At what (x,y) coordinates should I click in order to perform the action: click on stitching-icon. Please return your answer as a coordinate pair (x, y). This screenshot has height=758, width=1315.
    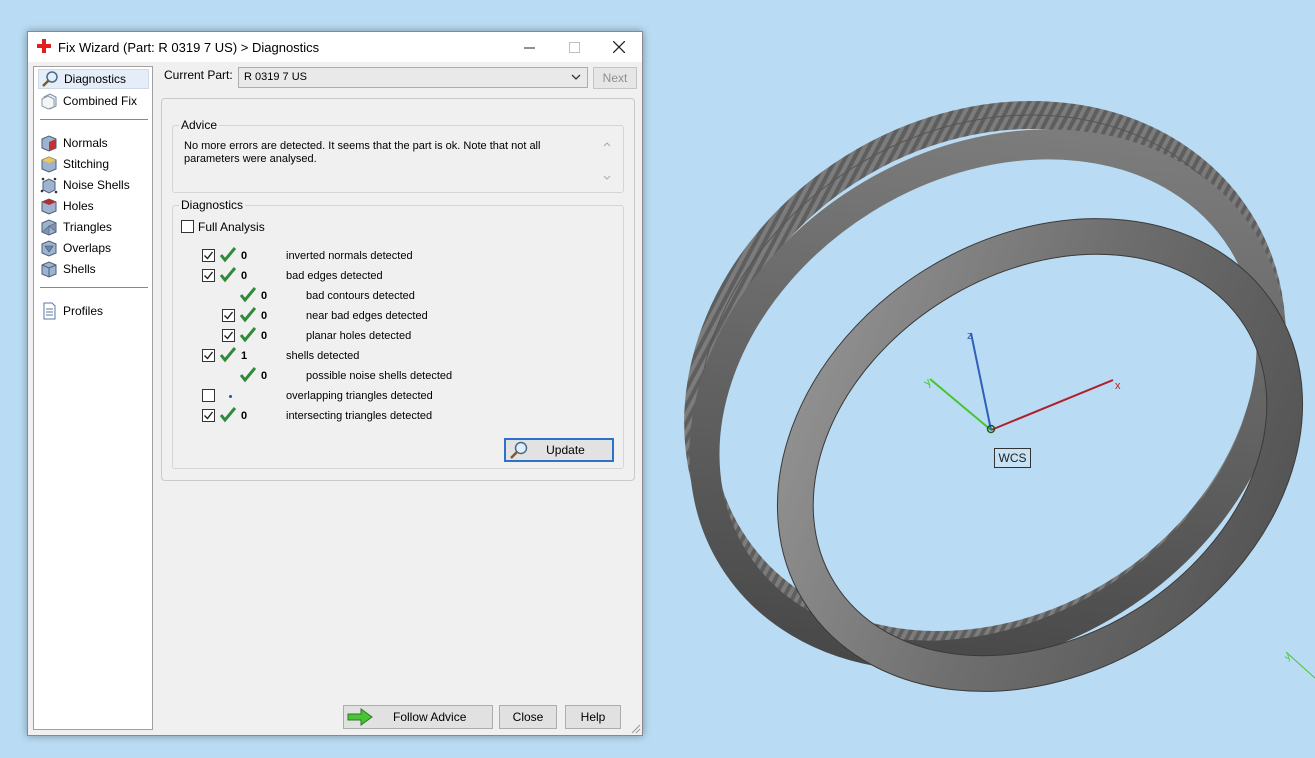
    Looking at the image, I should click on (49, 164).